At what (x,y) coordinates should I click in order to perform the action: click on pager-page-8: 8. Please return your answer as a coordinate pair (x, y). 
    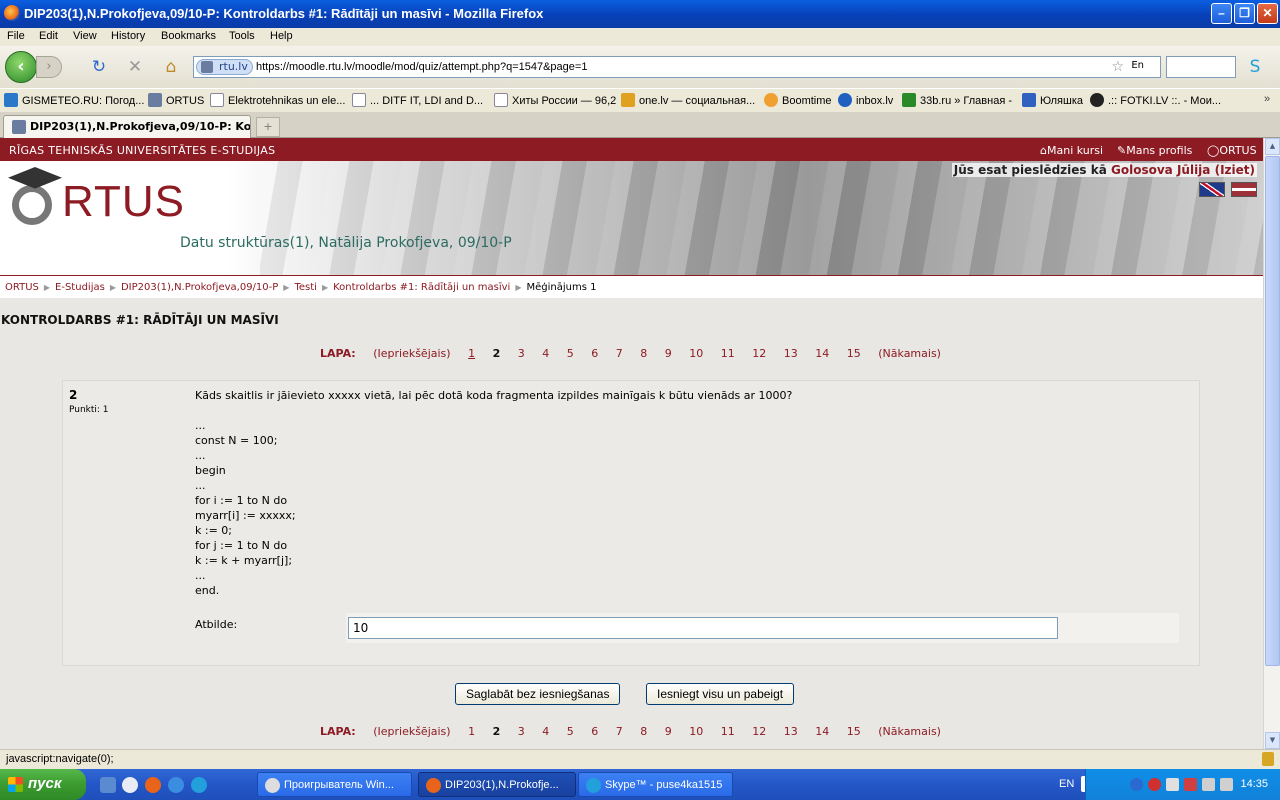
    Looking at the image, I should click on (643, 731).